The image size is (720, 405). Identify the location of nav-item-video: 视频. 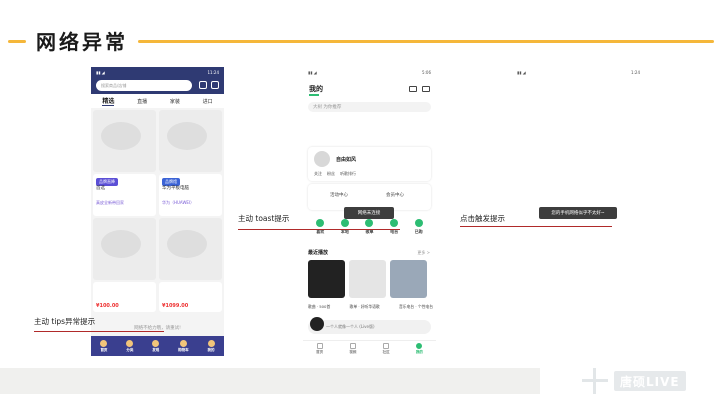
(352, 348).